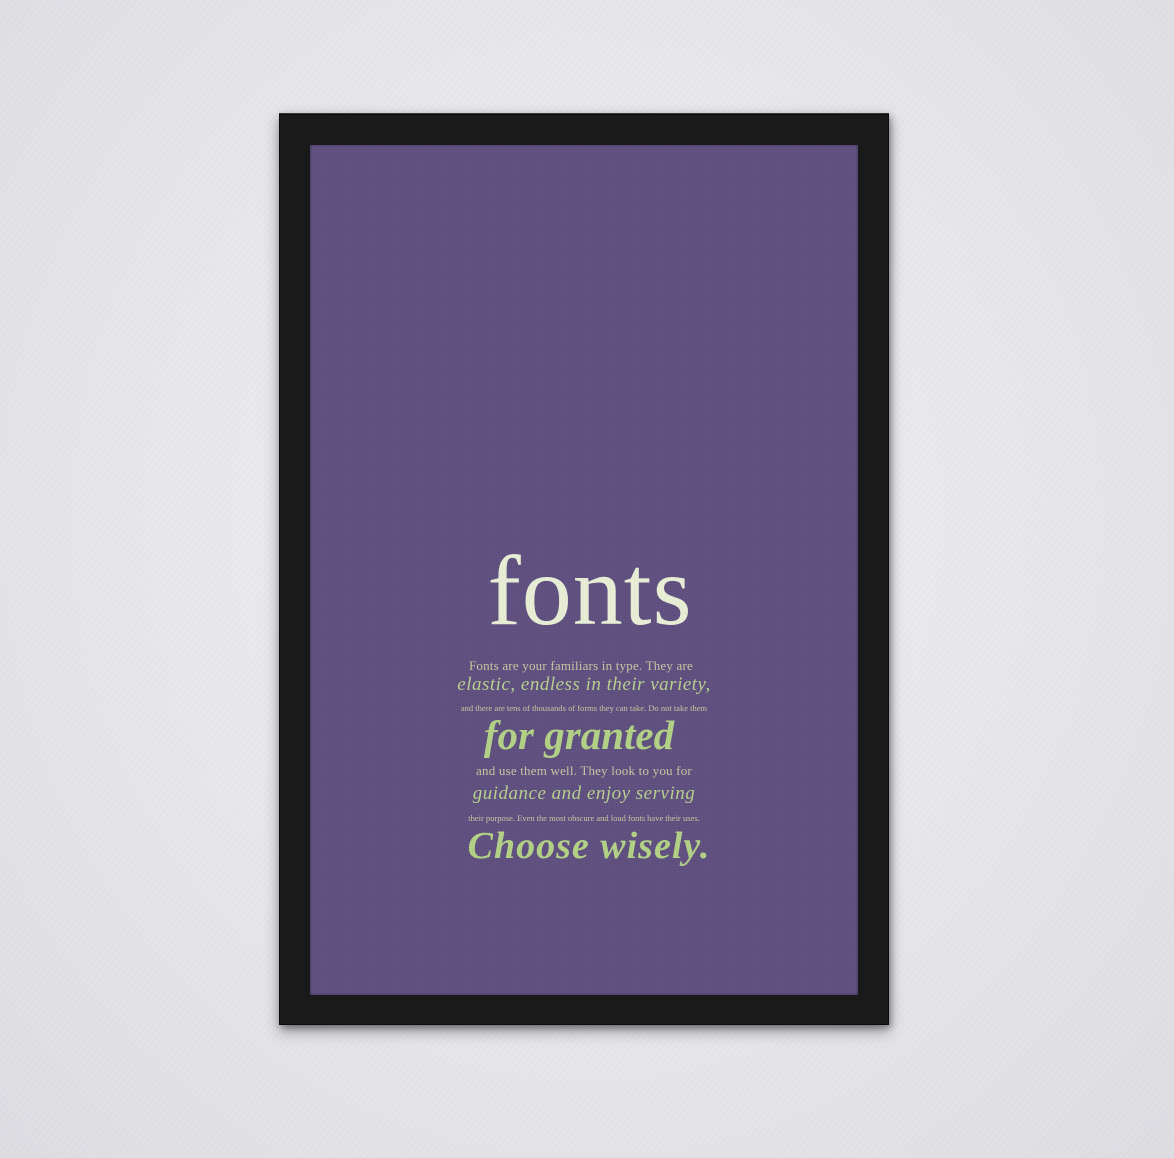 The image size is (1174, 1158). Describe the element at coordinates (579, 735) in the screenshot. I see `poster-line-4: for granted` at that location.